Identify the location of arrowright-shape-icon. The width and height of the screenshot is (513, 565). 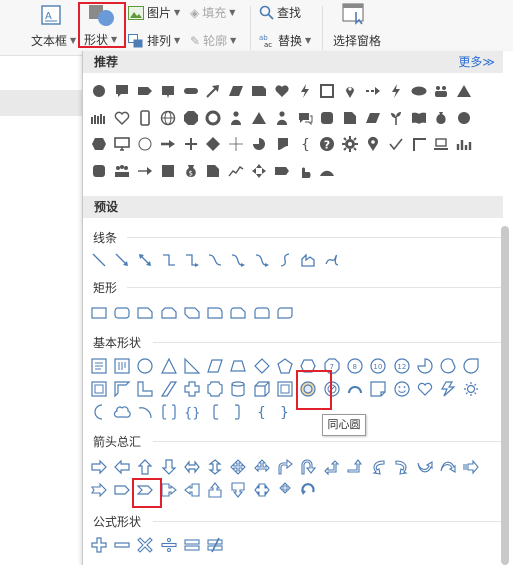
(167, 144).